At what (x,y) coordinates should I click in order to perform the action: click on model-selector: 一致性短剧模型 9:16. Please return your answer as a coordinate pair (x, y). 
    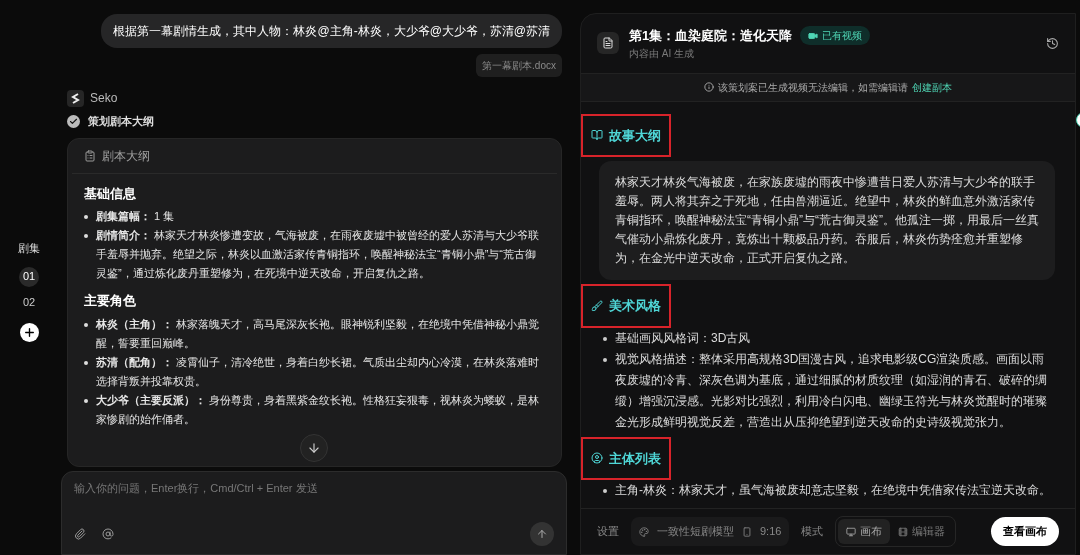
    Looking at the image, I should click on (710, 531).